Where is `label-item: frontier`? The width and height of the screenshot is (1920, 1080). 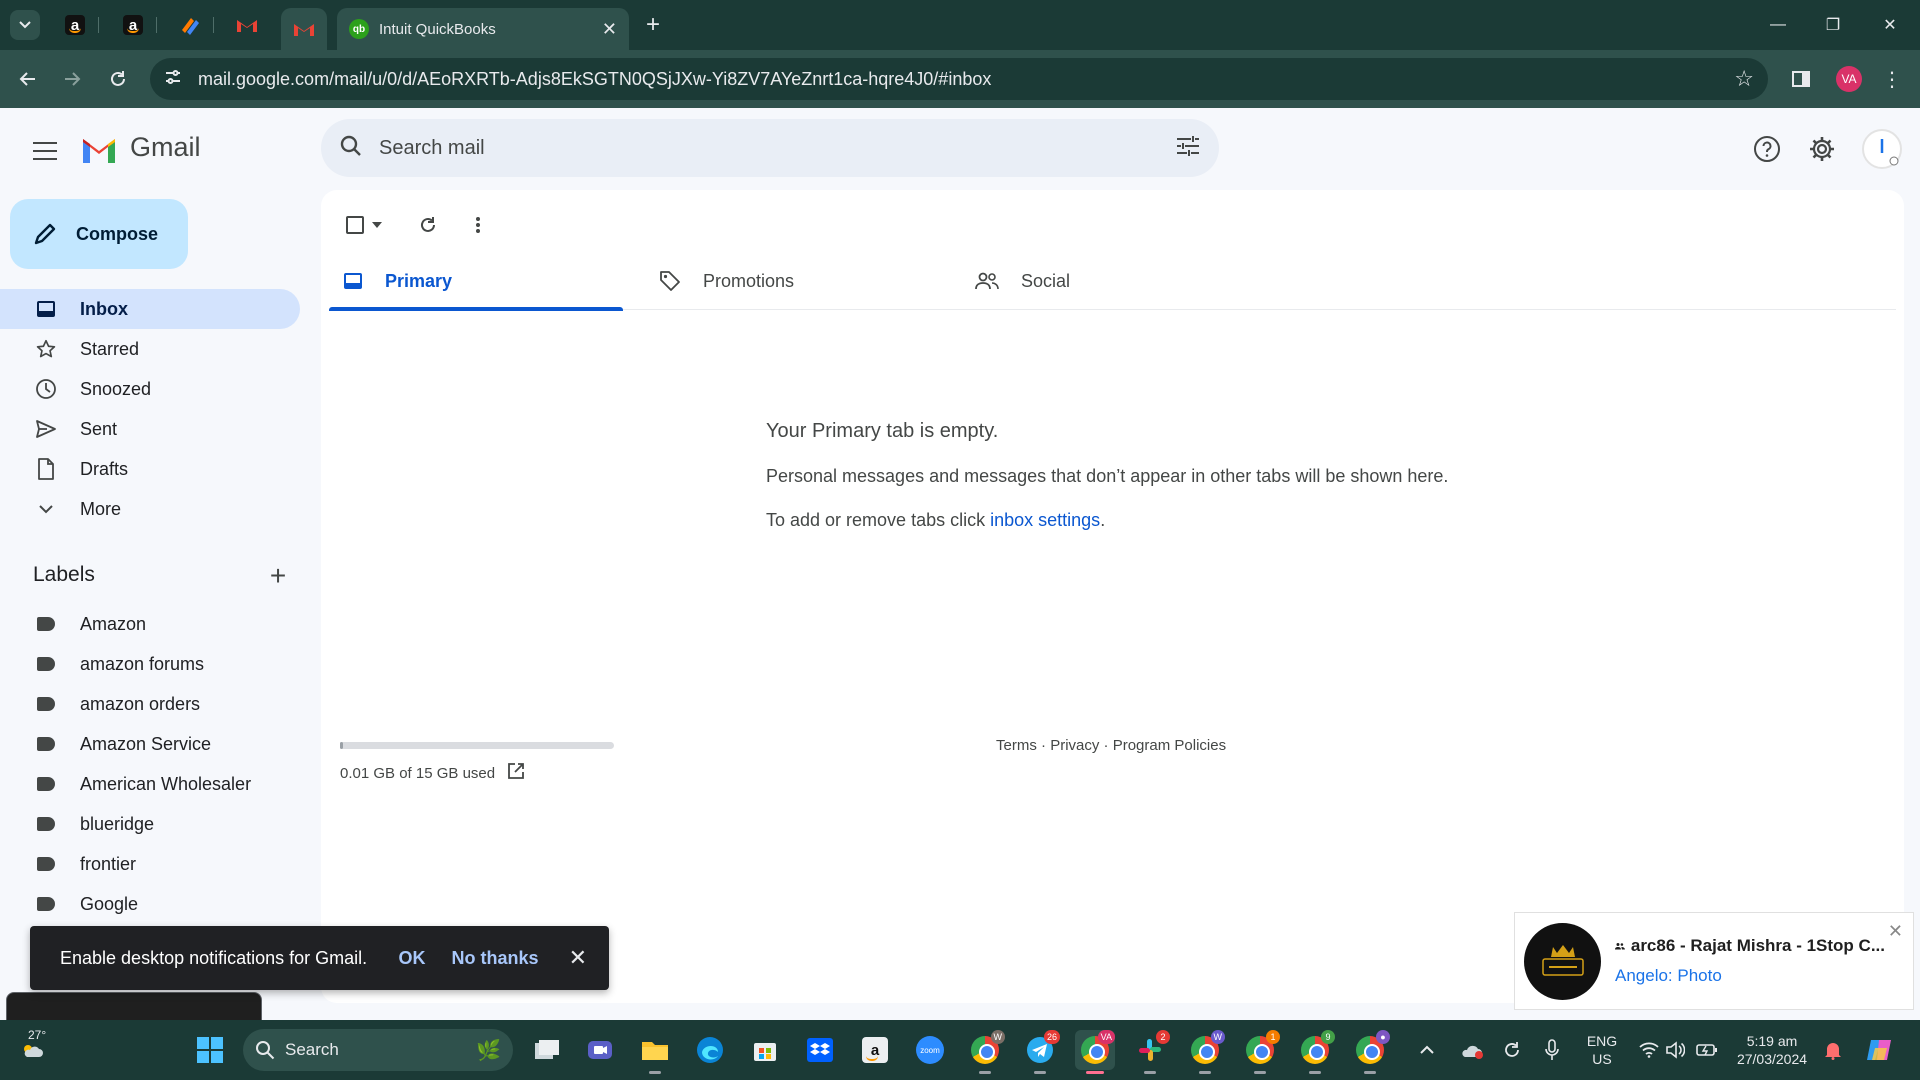
label-item: frontier is located at coordinates (150, 864).